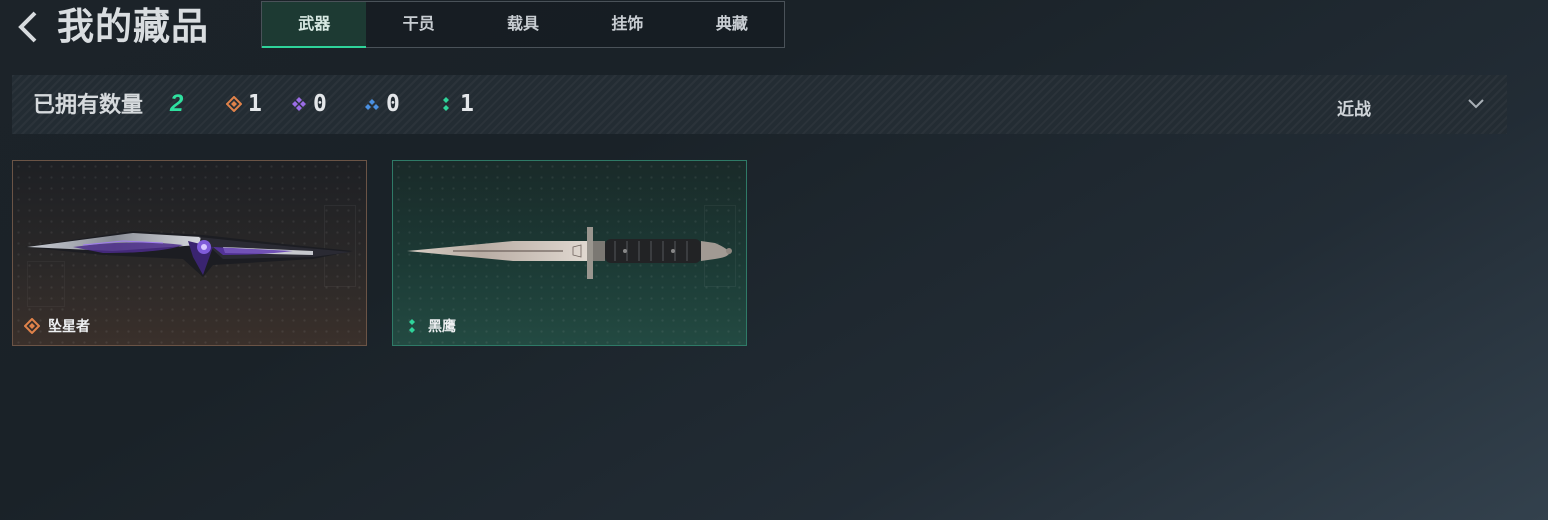 This screenshot has height=520, width=1548. I want to click on page-title: 我的藏品, so click(133, 26).